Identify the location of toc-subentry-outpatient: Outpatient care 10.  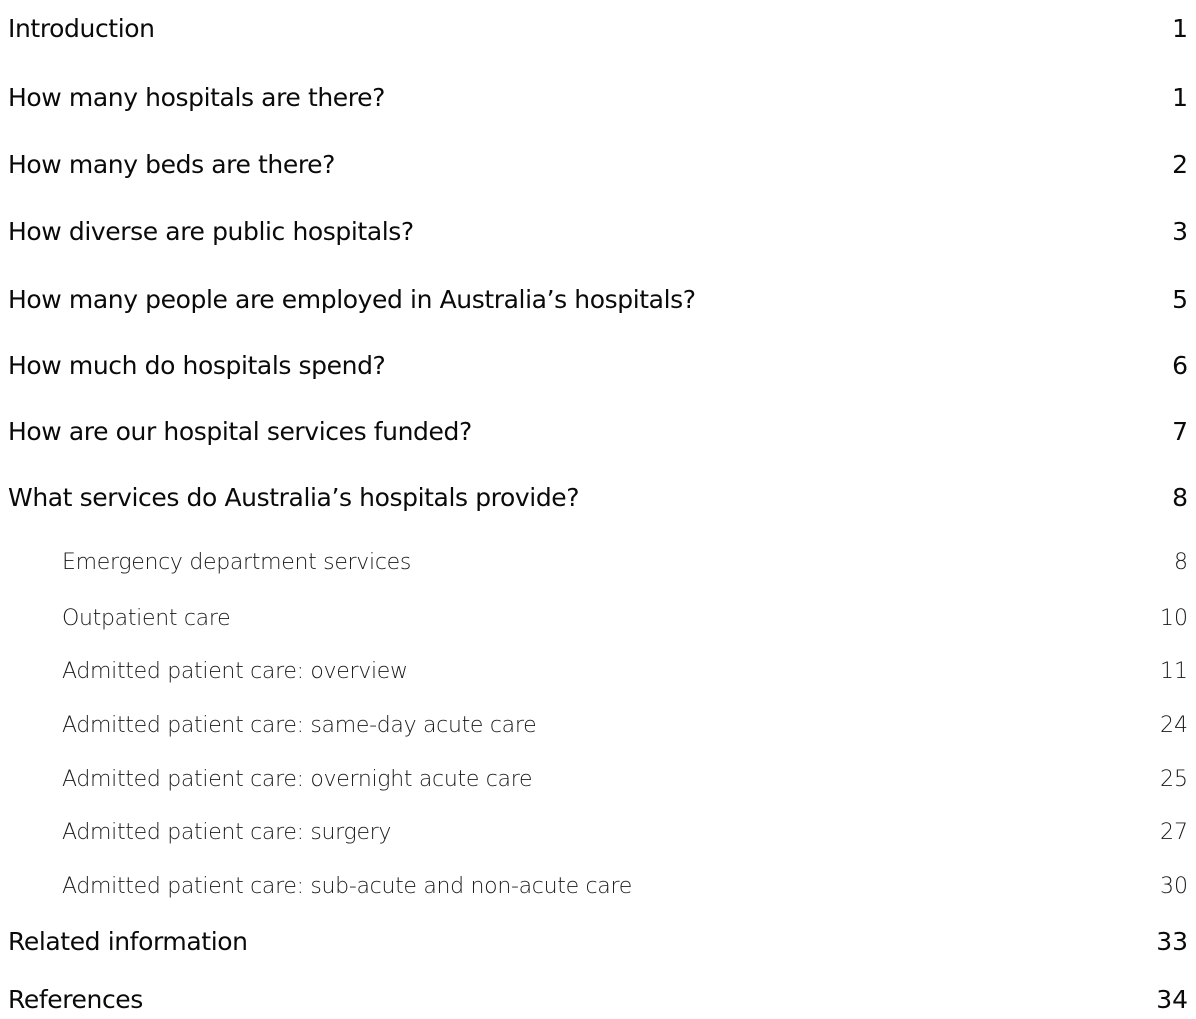
(598, 618).